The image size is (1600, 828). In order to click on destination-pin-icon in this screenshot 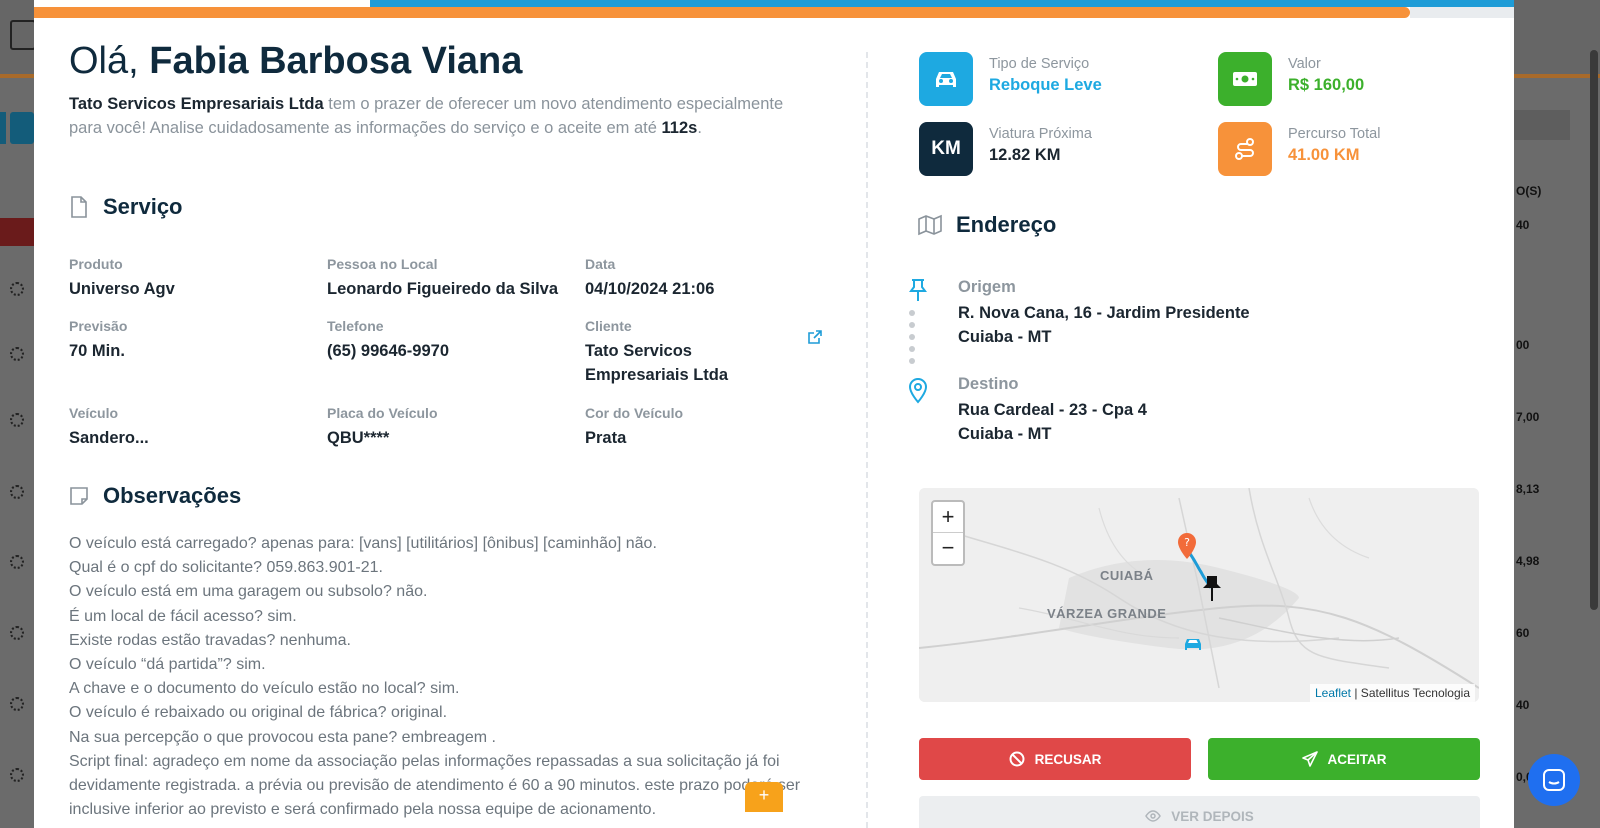, I will do `click(1212, 588)`.